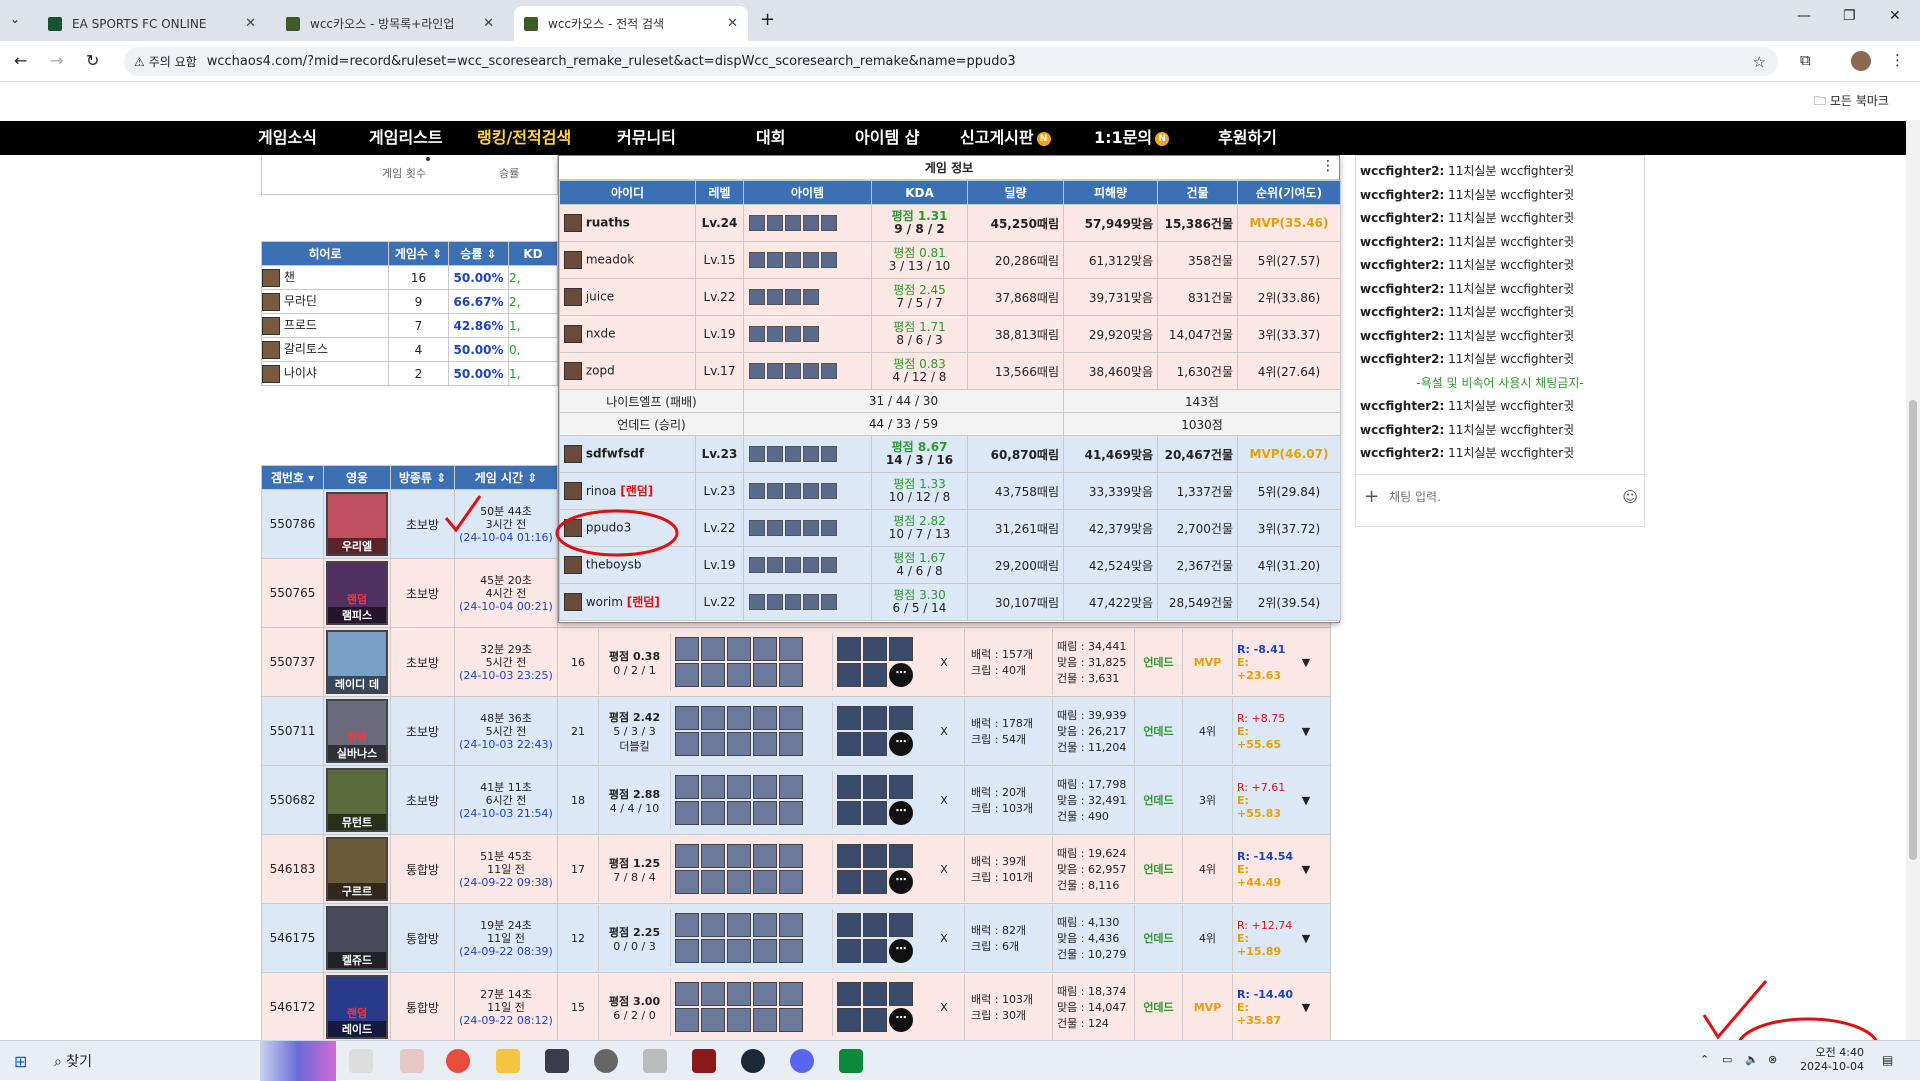  I want to click on player-id: juice, so click(600, 297).